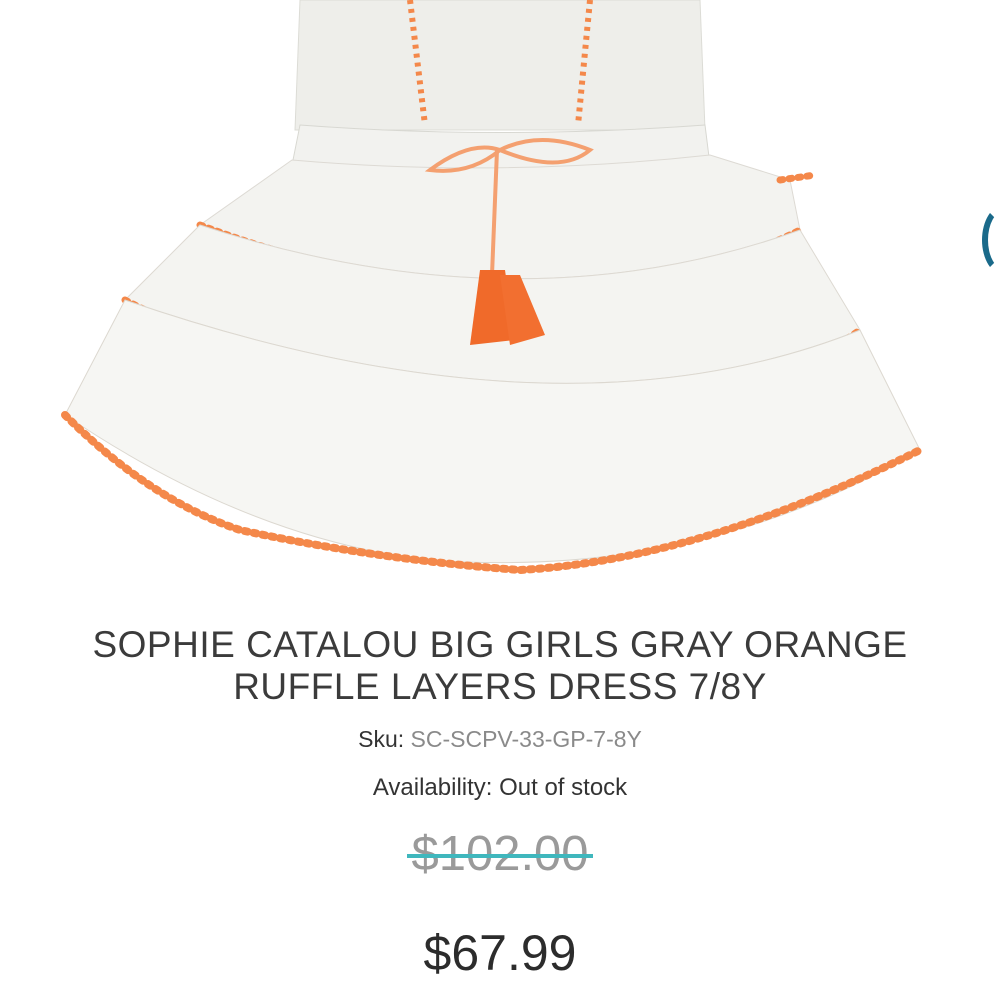 The width and height of the screenshot is (1000, 1000). Describe the element at coordinates (500, 644) in the screenshot. I see `product-title-line1: SOPHIE CATALOU BIG GIRLS GRAY ORANGE` at that location.